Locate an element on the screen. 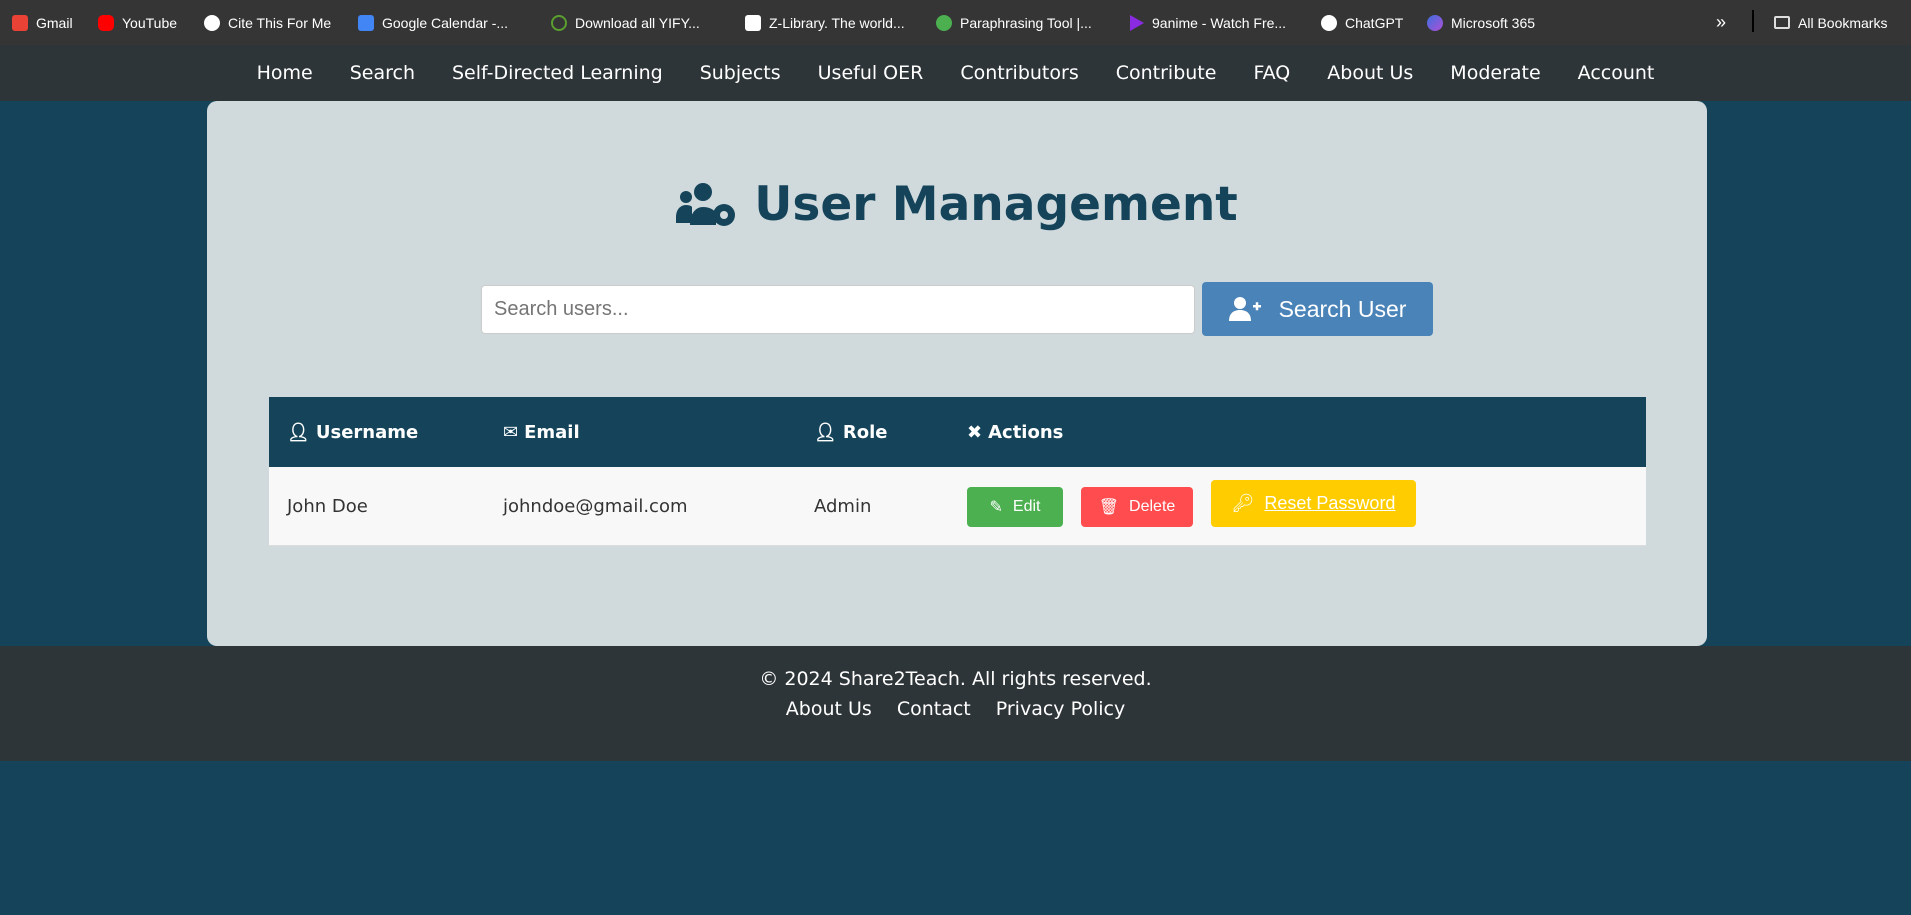 Image resolution: width=1911 pixels, height=915 pixels. reset-password-button: 🔑︎ Reset Password is located at coordinates (1313, 503).